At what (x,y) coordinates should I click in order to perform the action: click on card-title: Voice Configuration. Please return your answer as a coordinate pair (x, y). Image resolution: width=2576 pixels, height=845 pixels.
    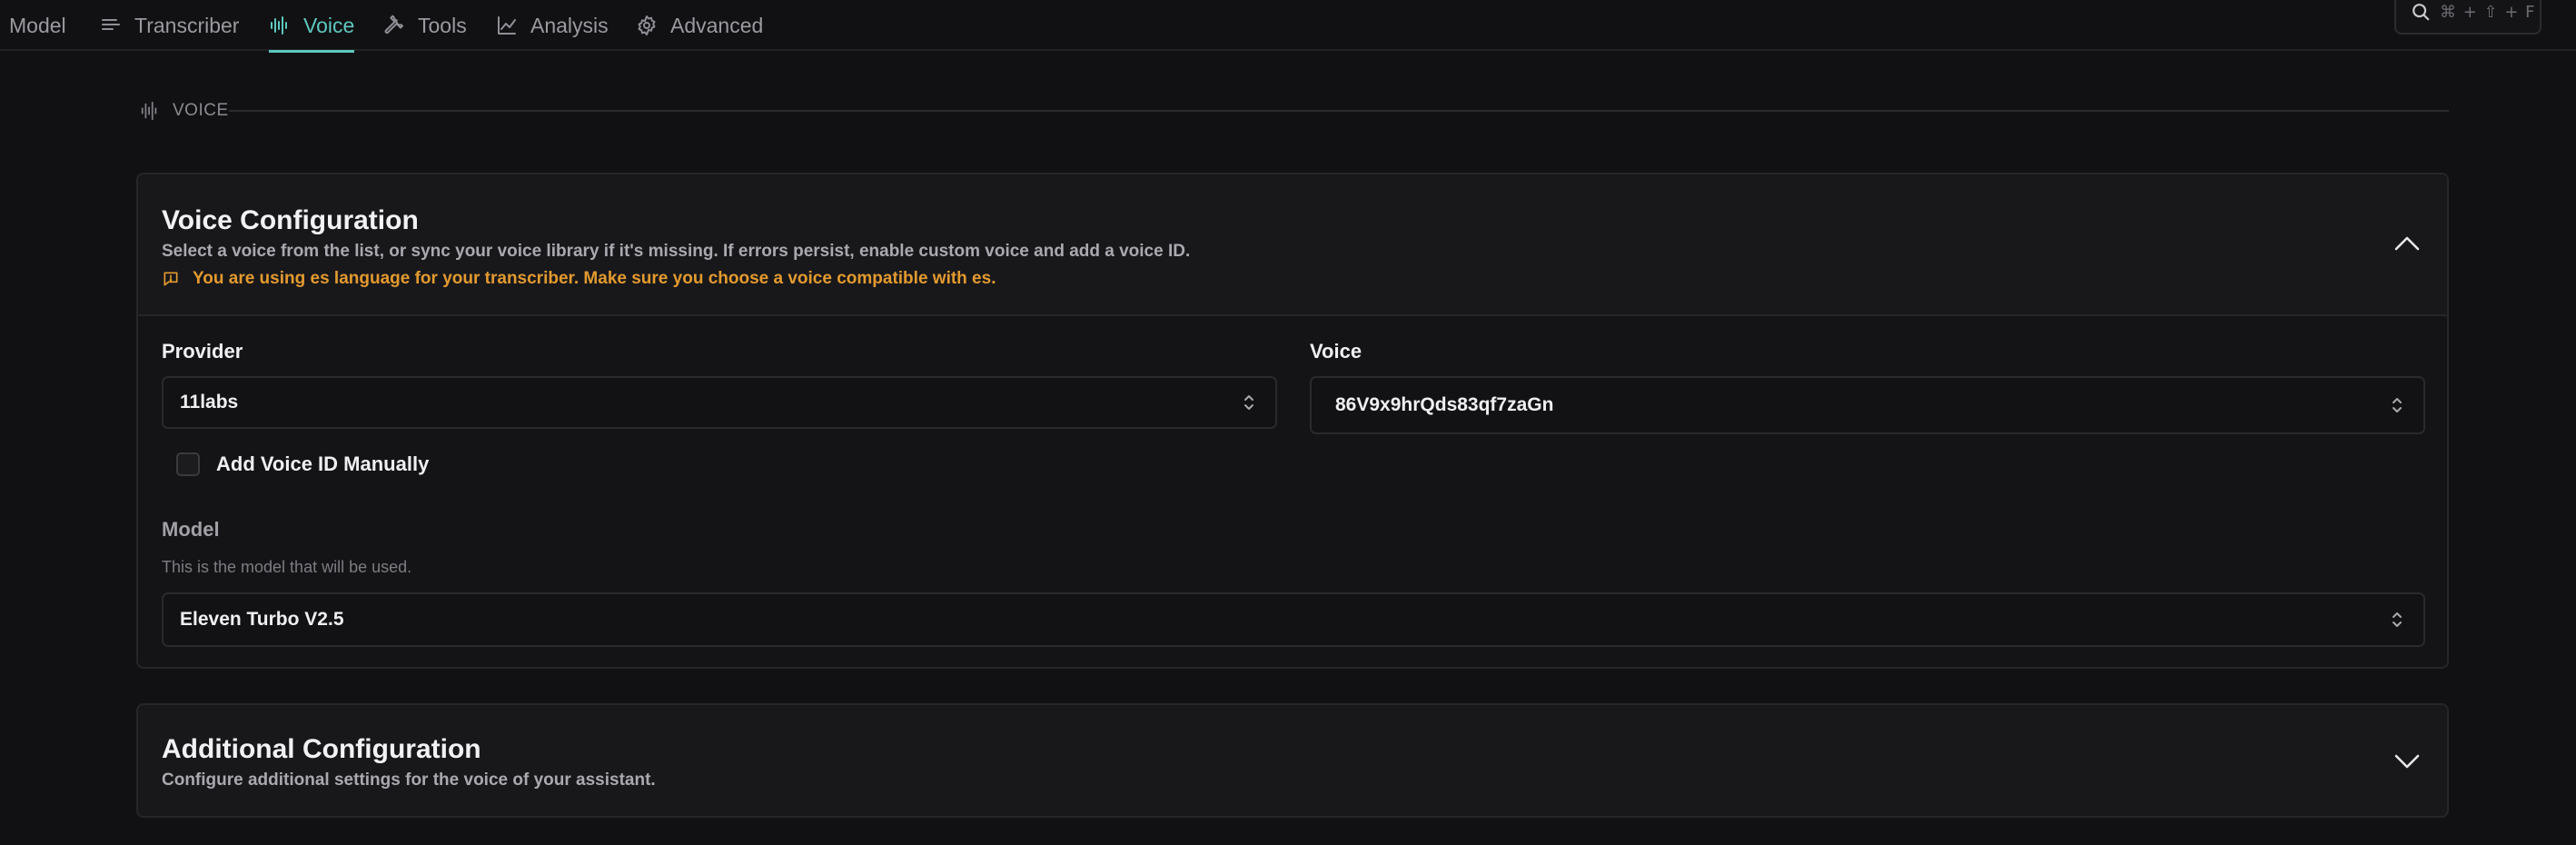
    Looking at the image, I should click on (290, 220).